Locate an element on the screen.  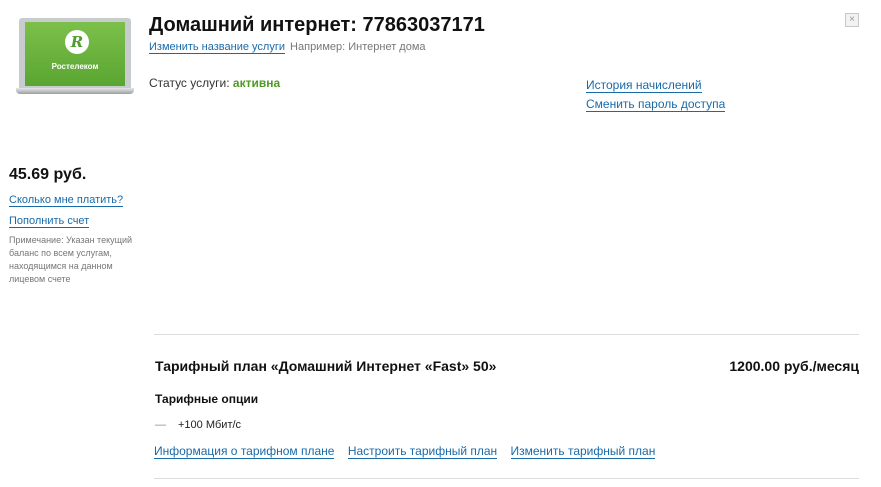
change-password-link: Сменить пароль доступа is located at coordinates (656, 104).